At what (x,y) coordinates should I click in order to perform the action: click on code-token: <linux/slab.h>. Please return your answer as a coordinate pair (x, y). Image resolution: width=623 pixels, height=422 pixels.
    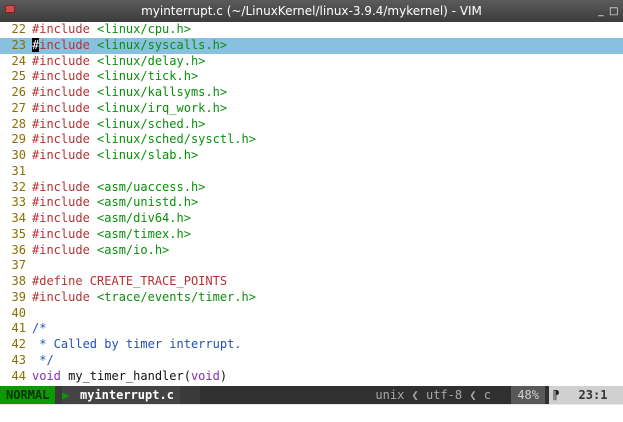
    Looking at the image, I should click on (144, 155).